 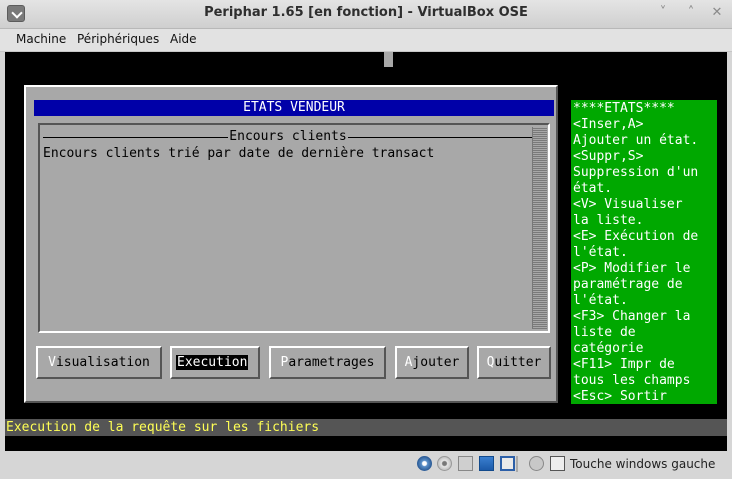 I want to click on help-line: <Suppr,S>, so click(x=608, y=156).